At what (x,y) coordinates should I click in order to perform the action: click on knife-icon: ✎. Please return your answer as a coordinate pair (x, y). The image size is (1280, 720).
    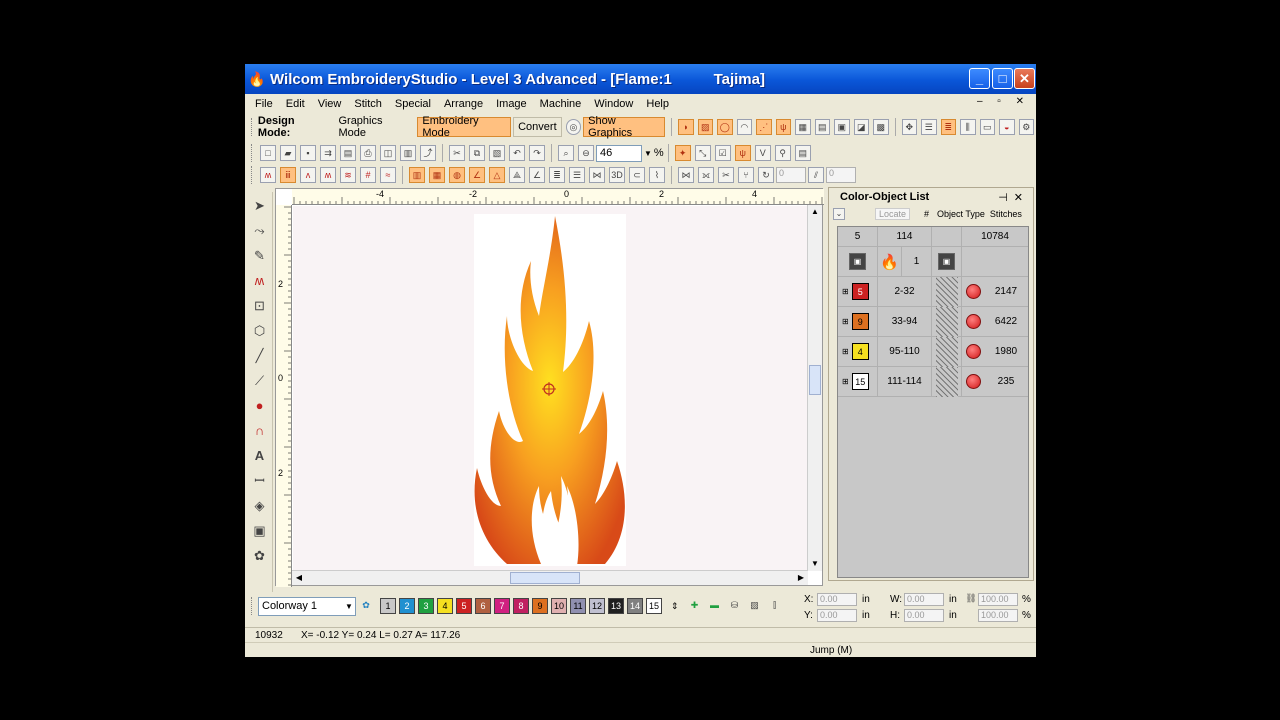
    Looking at the image, I should click on (259, 254).